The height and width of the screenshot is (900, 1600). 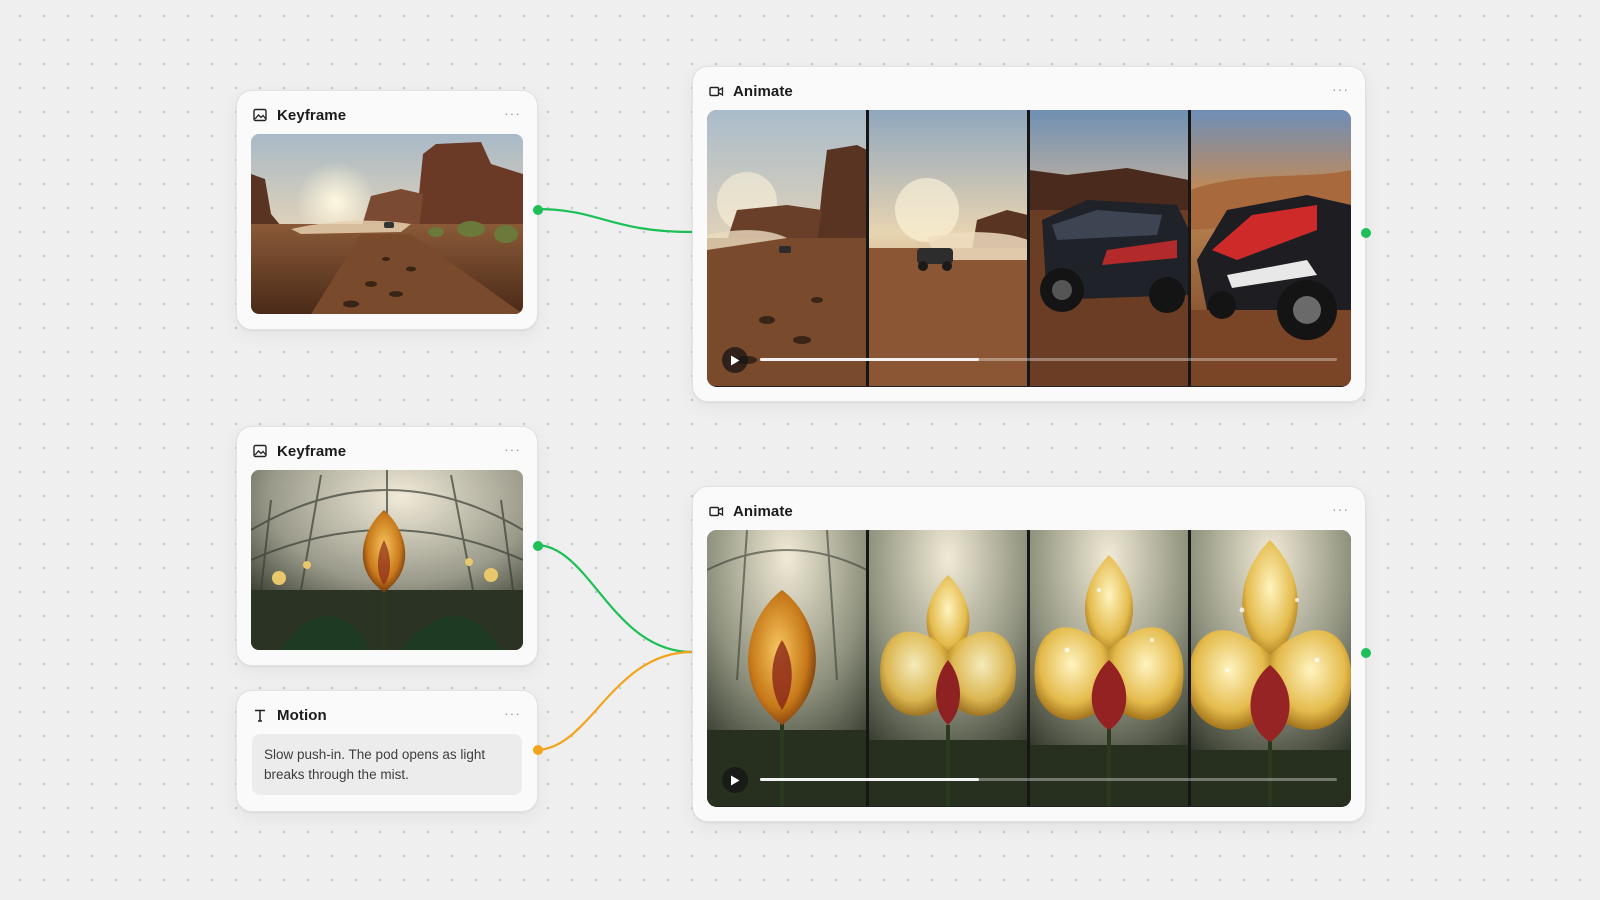 What do you see at coordinates (614, 598) in the screenshot?
I see `wire-keyframe2-to-animate2` at bounding box center [614, 598].